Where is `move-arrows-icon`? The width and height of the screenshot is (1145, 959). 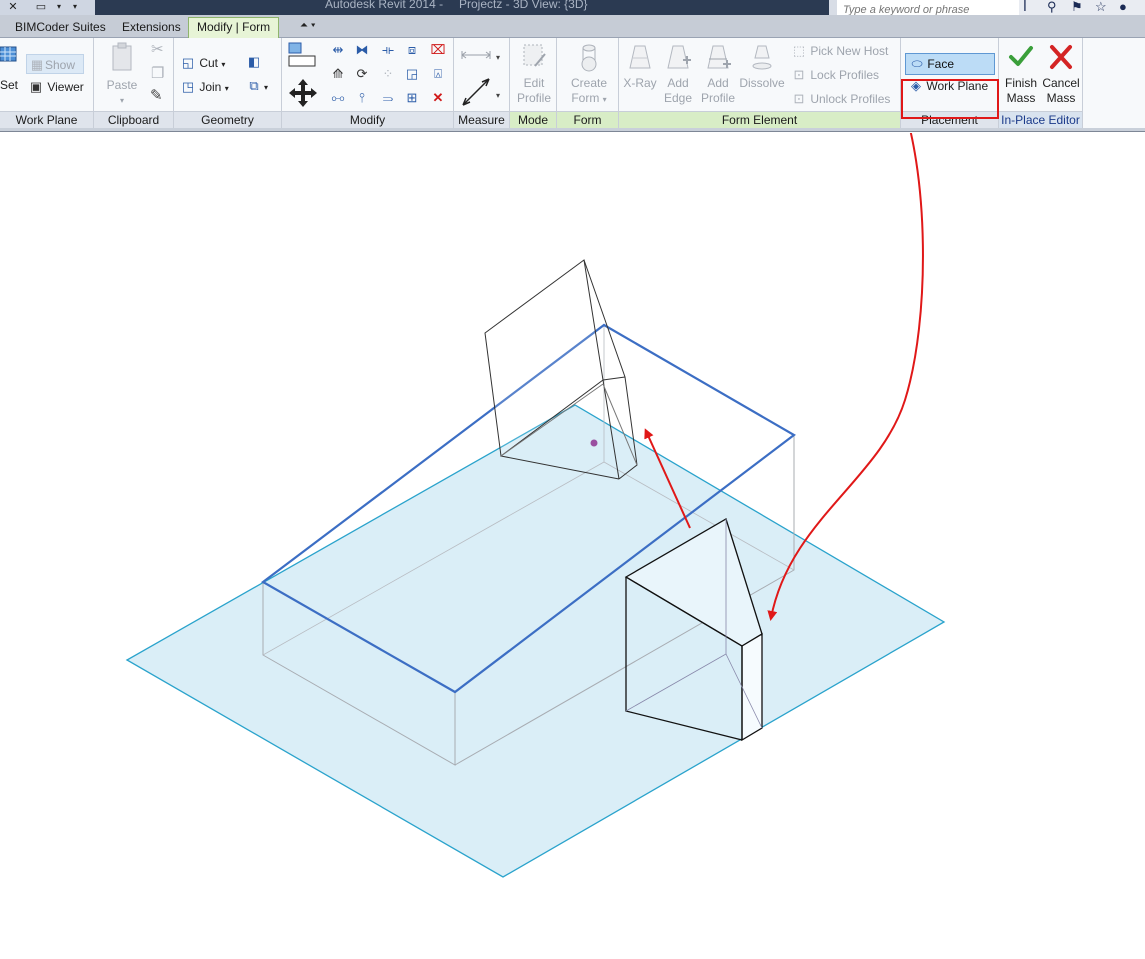 move-arrows-icon is located at coordinates (303, 93).